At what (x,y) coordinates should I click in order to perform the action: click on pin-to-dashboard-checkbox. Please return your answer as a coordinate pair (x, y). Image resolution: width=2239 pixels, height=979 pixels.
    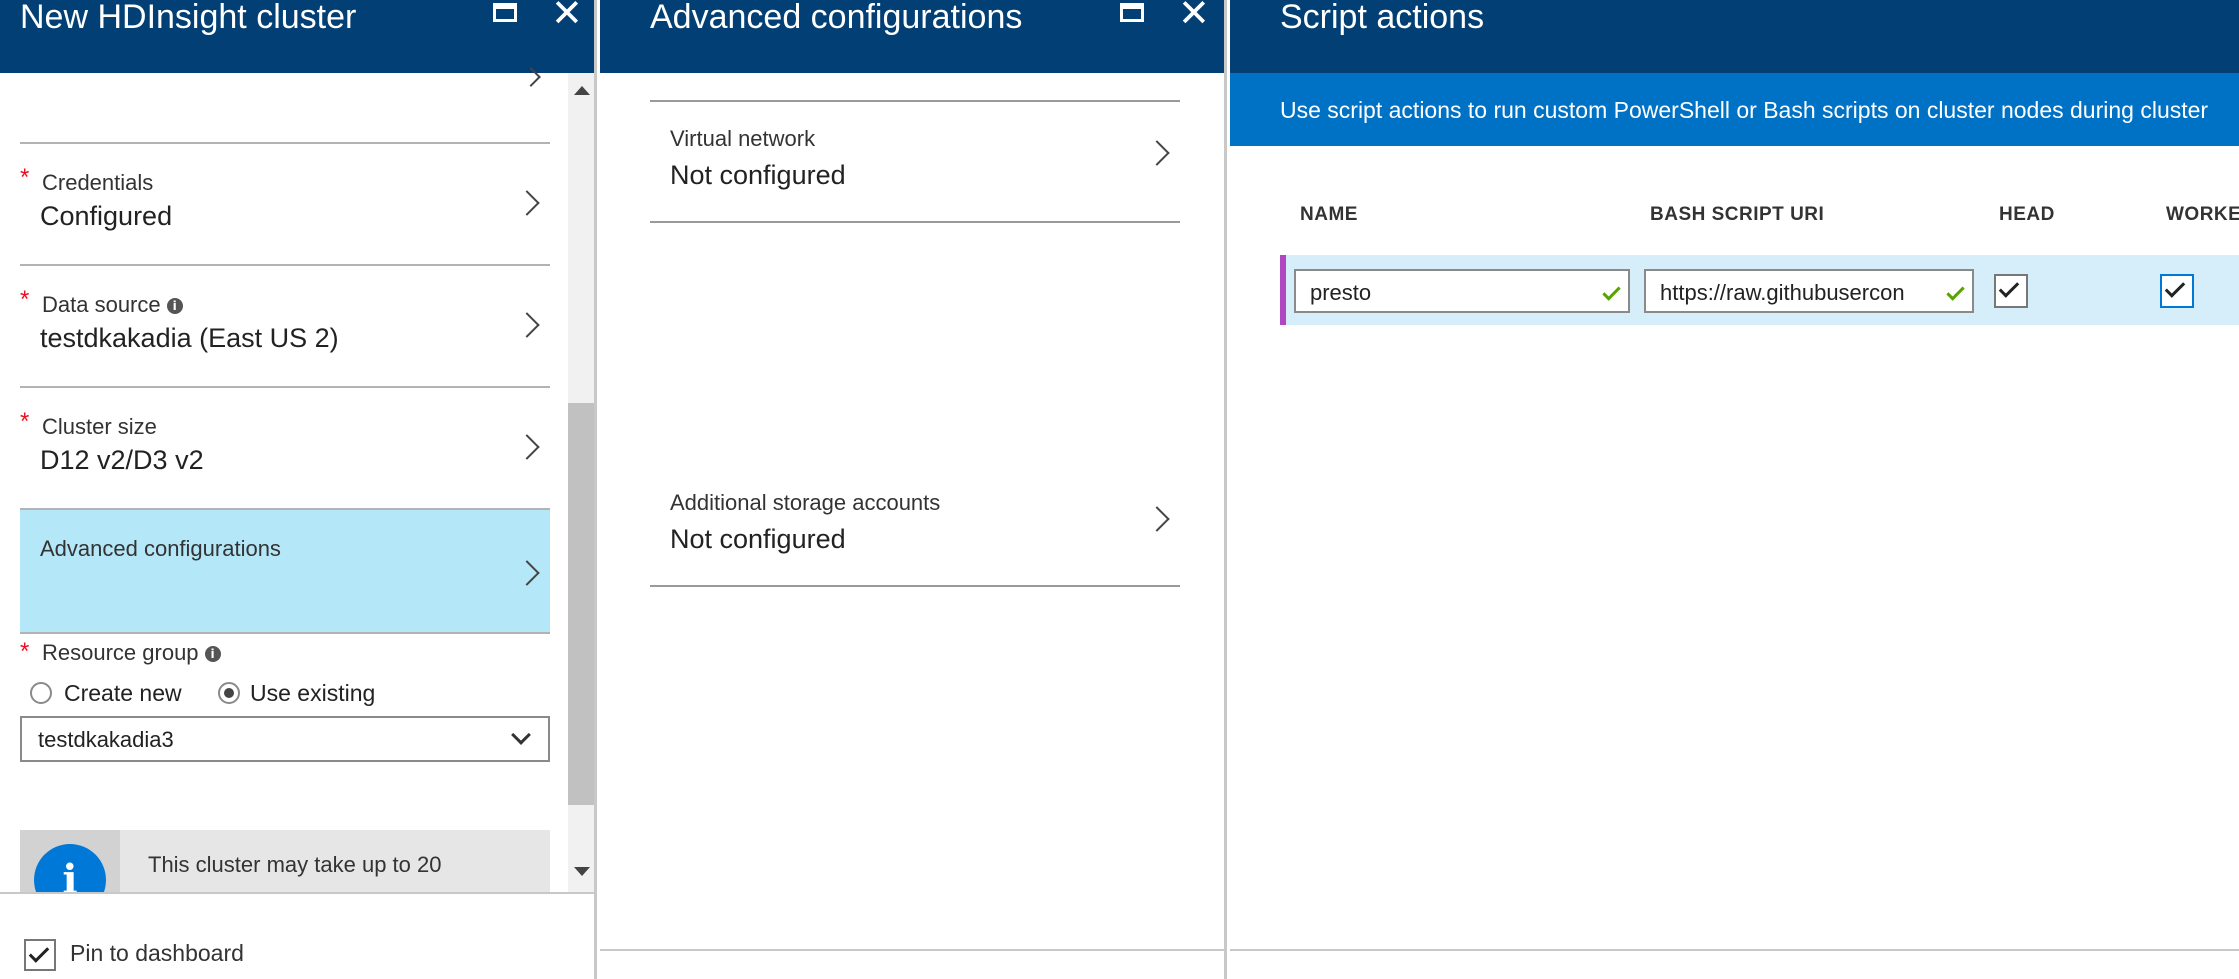
    Looking at the image, I should click on (40, 955).